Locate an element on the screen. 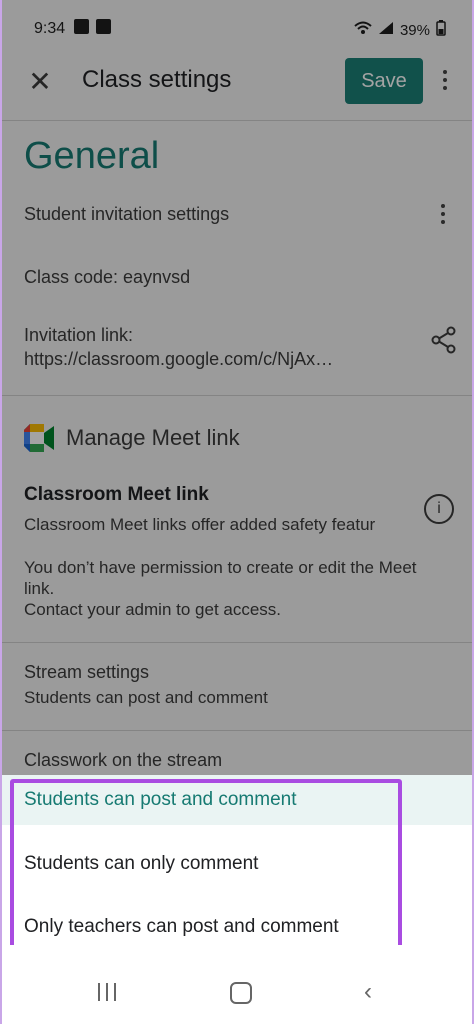  permission-line-2: link. is located at coordinates (39, 588).